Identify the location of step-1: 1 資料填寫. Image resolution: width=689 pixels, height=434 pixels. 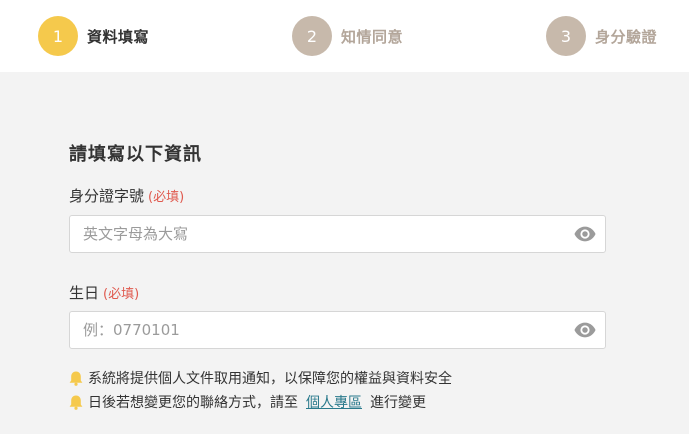
(93, 36).